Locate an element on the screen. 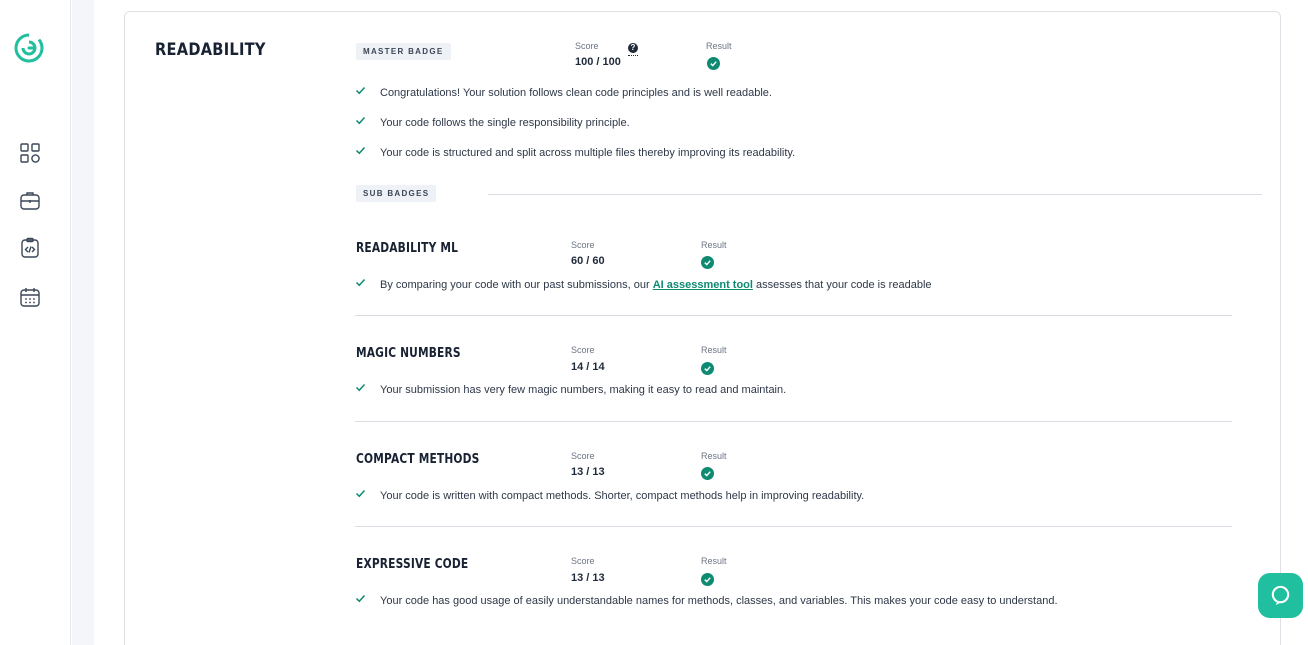  sub-badges-chip: SUB BADGES is located at coordinates (396, 193).